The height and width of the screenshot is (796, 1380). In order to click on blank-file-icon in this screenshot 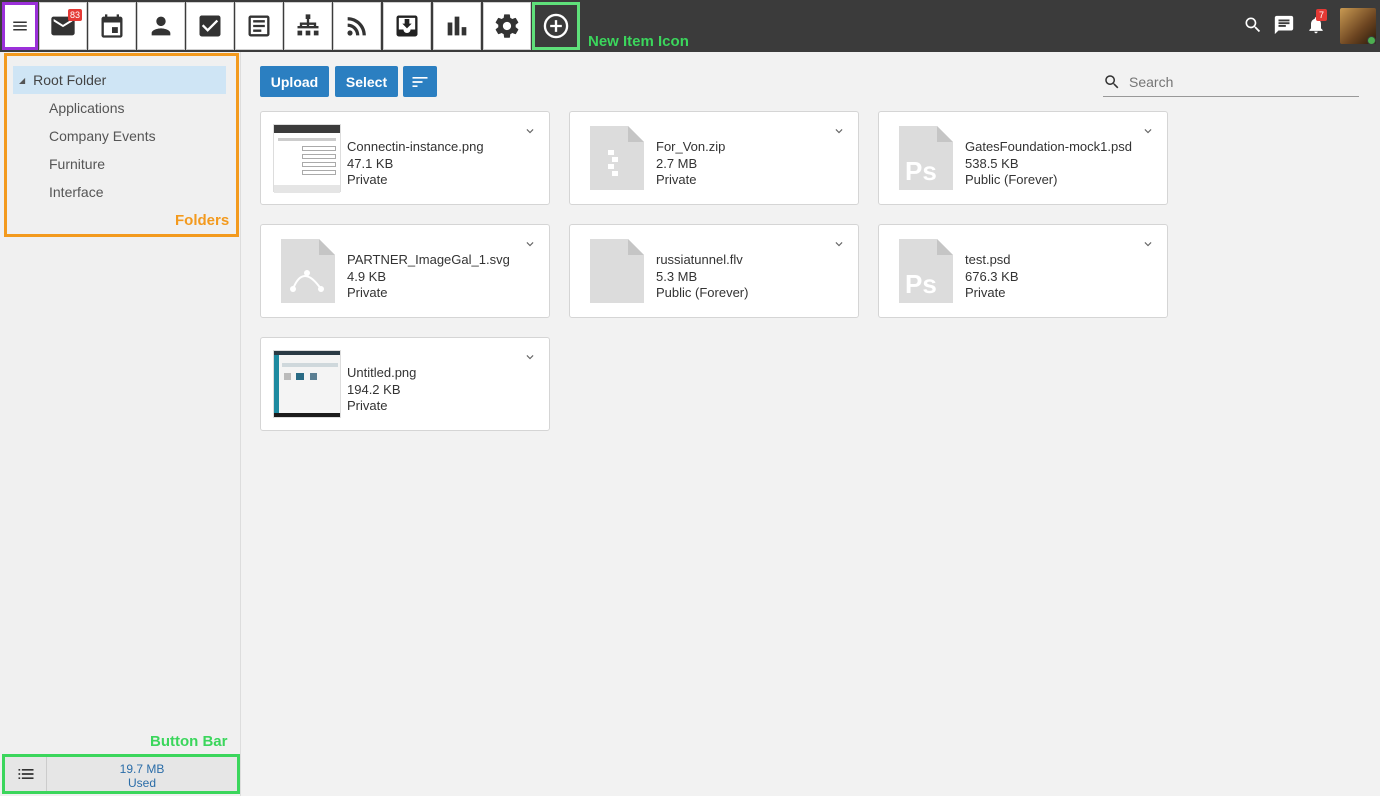, I will do `click(617, 271)`.